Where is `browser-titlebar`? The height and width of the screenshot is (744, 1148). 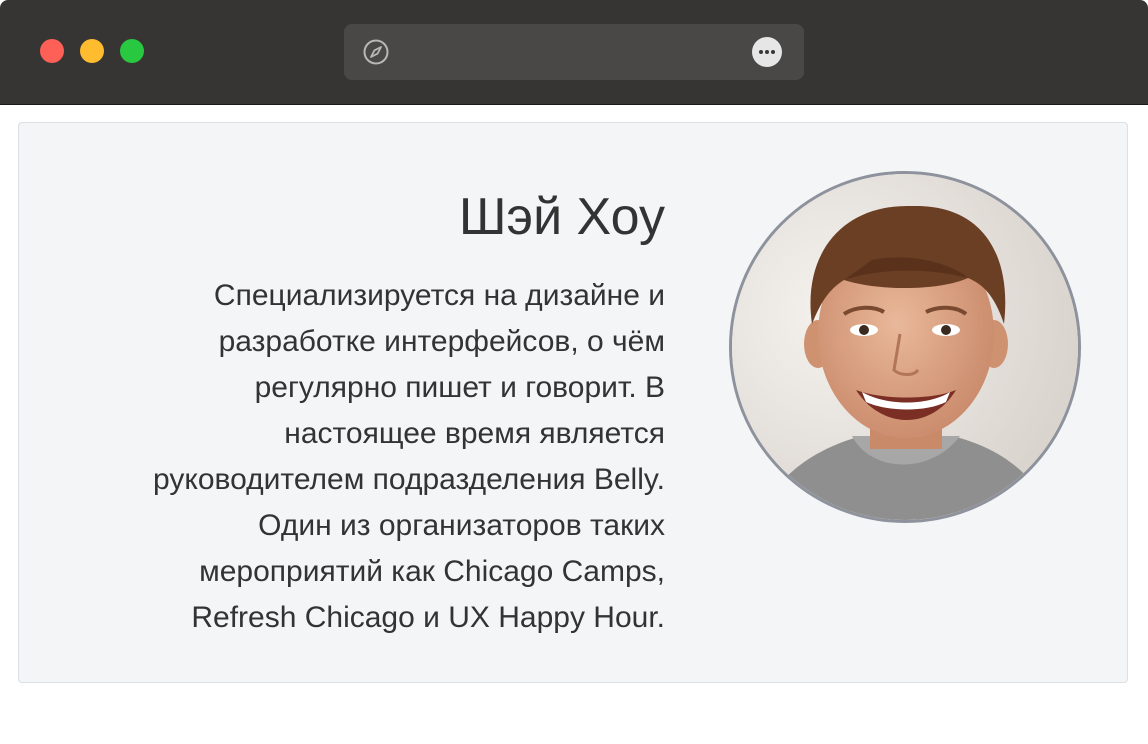 browser-titlebar is located at coordinates (574, 52).